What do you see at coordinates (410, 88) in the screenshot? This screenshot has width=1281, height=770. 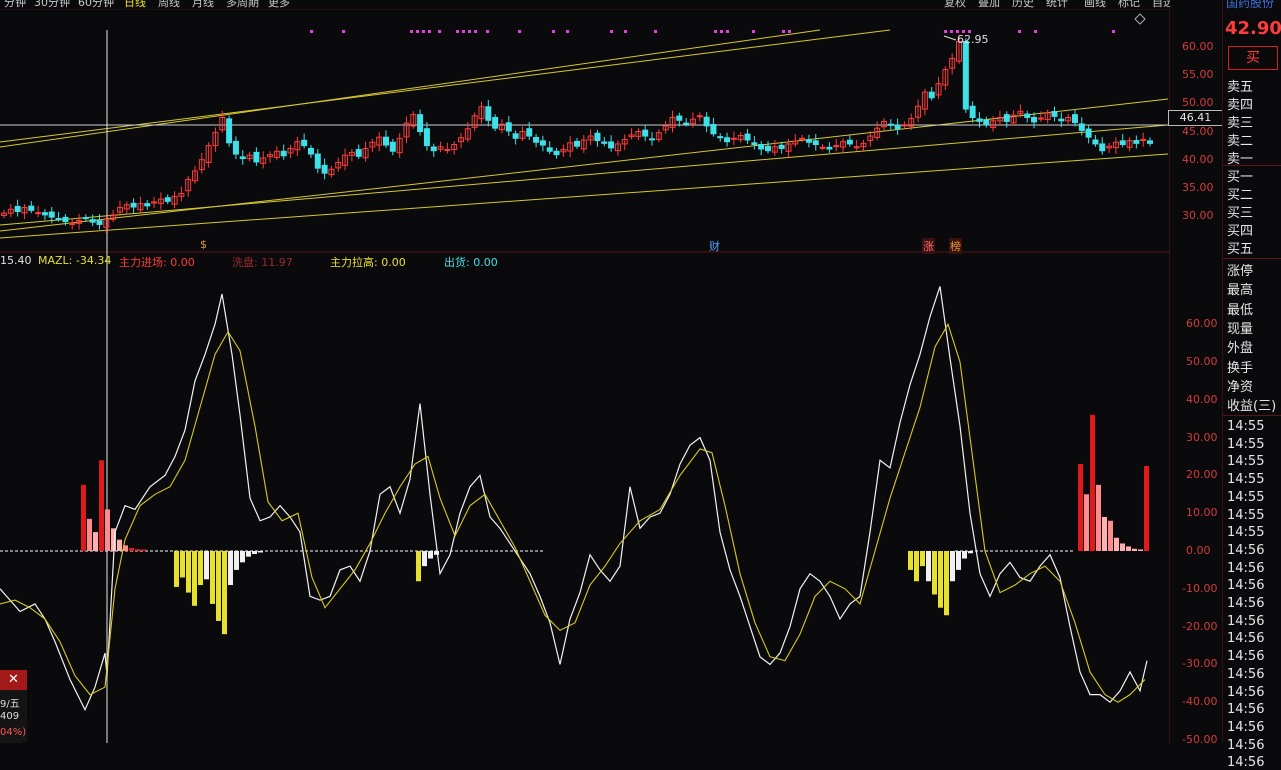 I see `trend-line` at bounding box center [410, 88].